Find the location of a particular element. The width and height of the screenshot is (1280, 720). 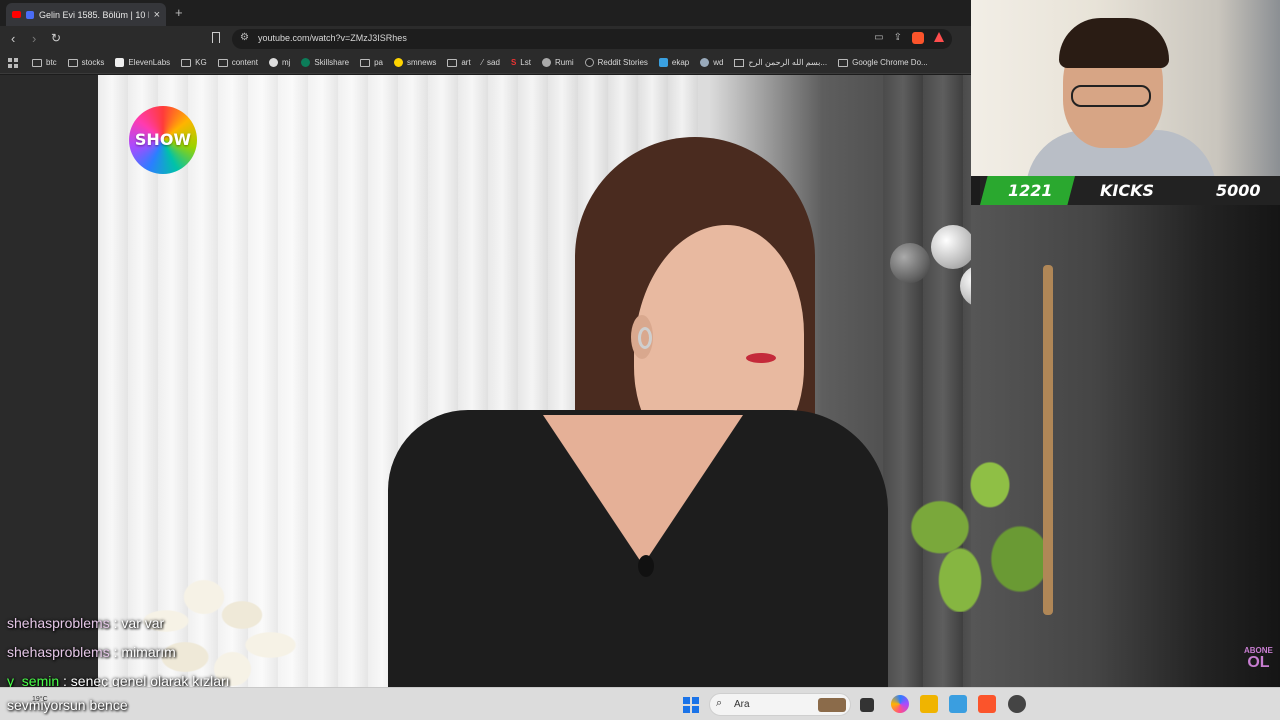

page-icon is located at coordinates (739, 62).